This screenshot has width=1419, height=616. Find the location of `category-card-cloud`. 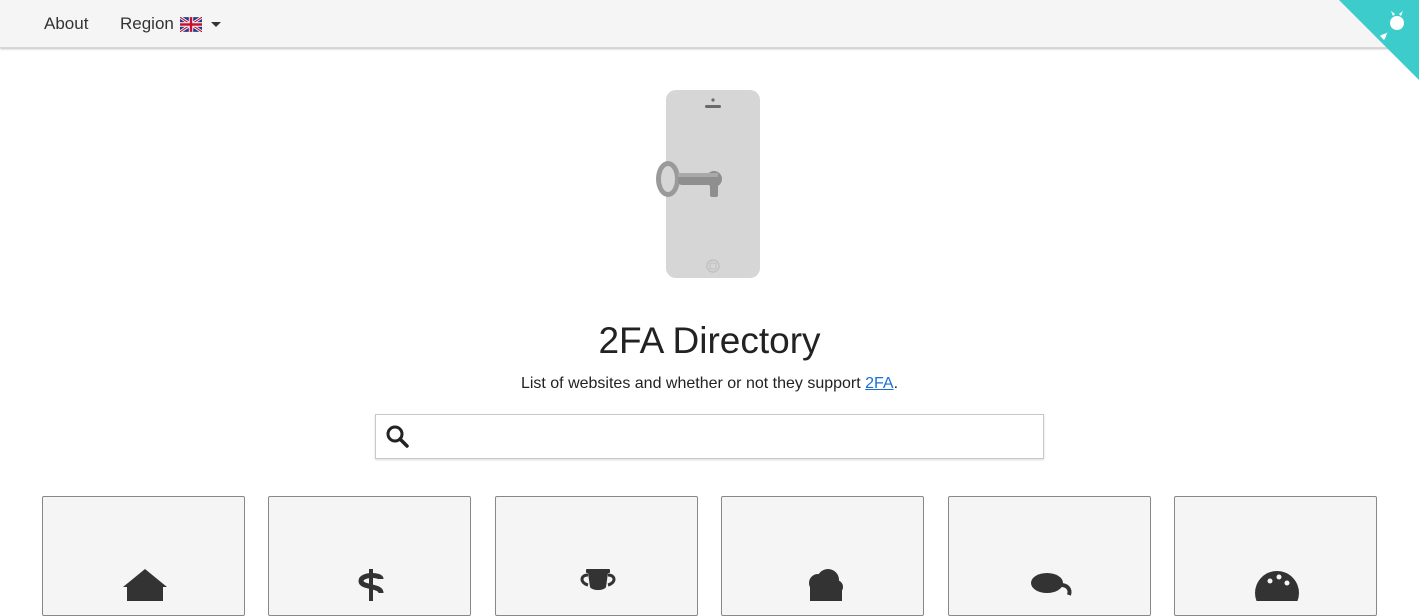

category-card-cloud is located at coordinates (822, 556).